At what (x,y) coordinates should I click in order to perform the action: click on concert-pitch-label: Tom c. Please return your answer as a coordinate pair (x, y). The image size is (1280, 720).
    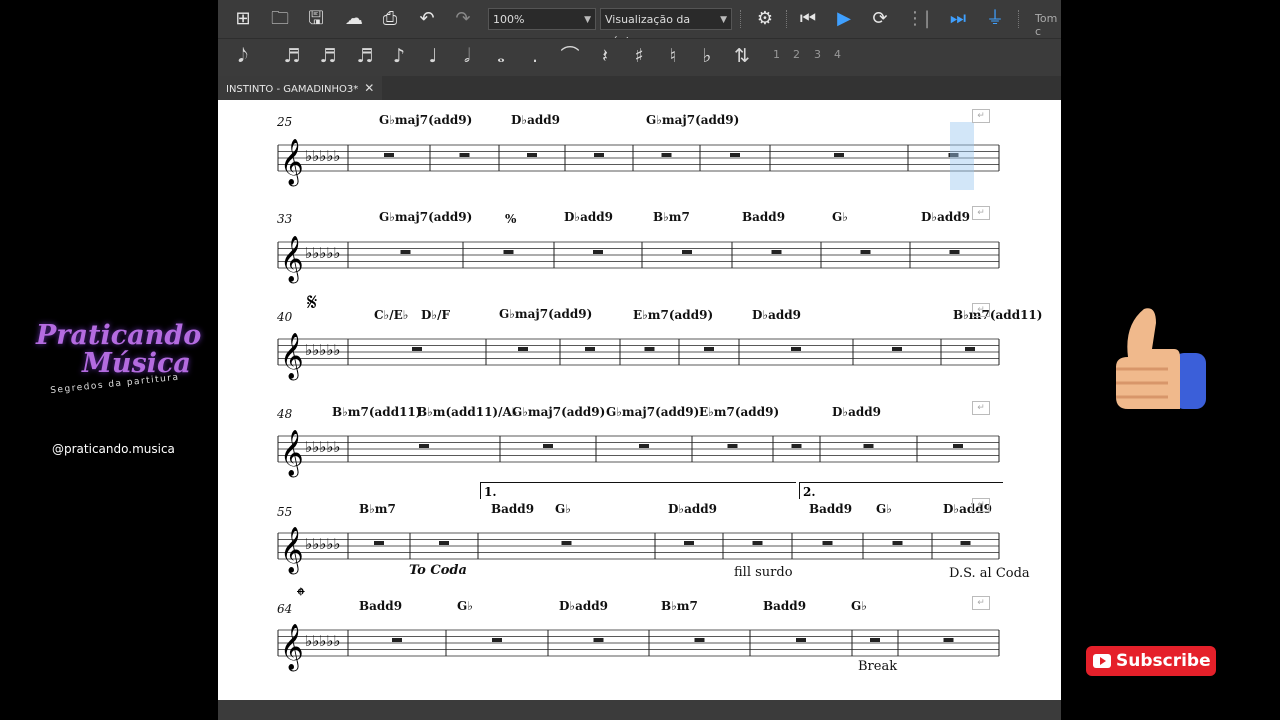
    Looking at the image, I should click on (1048, 25).